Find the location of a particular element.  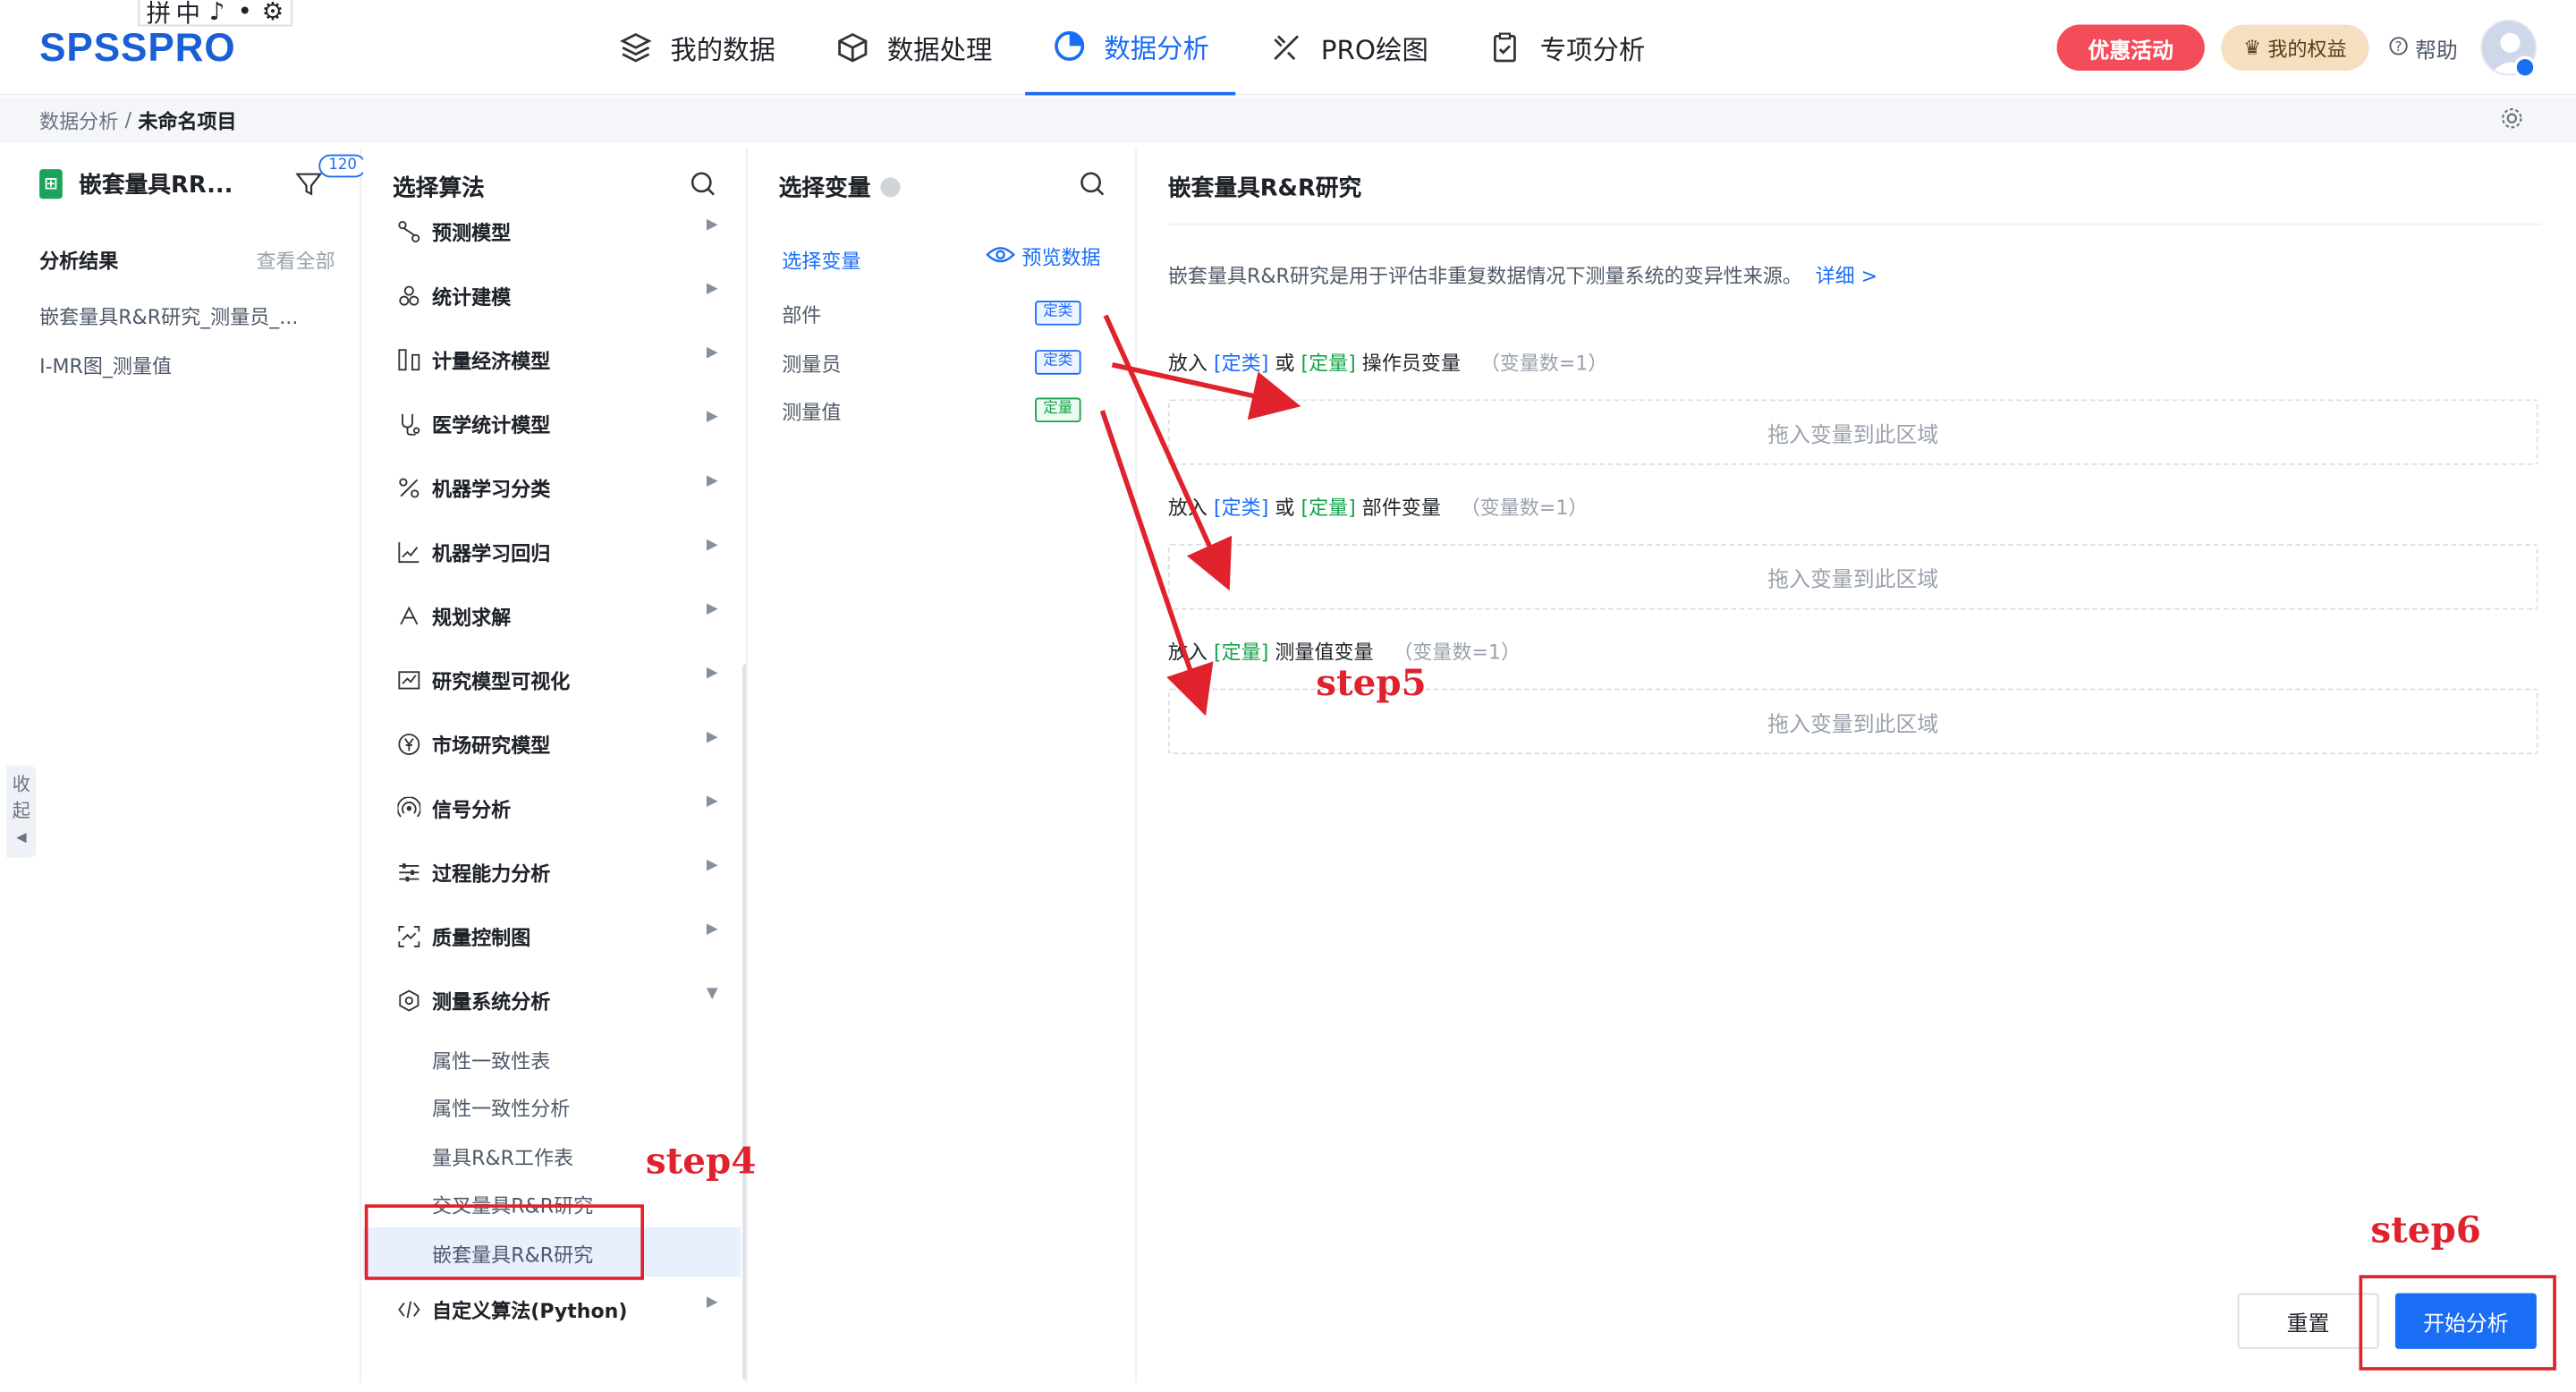

variable-name: 测量员 is located at coordinates (812, 364).